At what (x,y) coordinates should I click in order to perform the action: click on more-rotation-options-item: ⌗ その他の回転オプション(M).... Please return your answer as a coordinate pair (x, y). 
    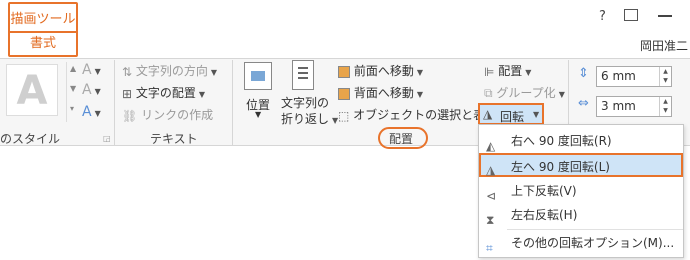
    Looking at the image, I should click on (581, 243).